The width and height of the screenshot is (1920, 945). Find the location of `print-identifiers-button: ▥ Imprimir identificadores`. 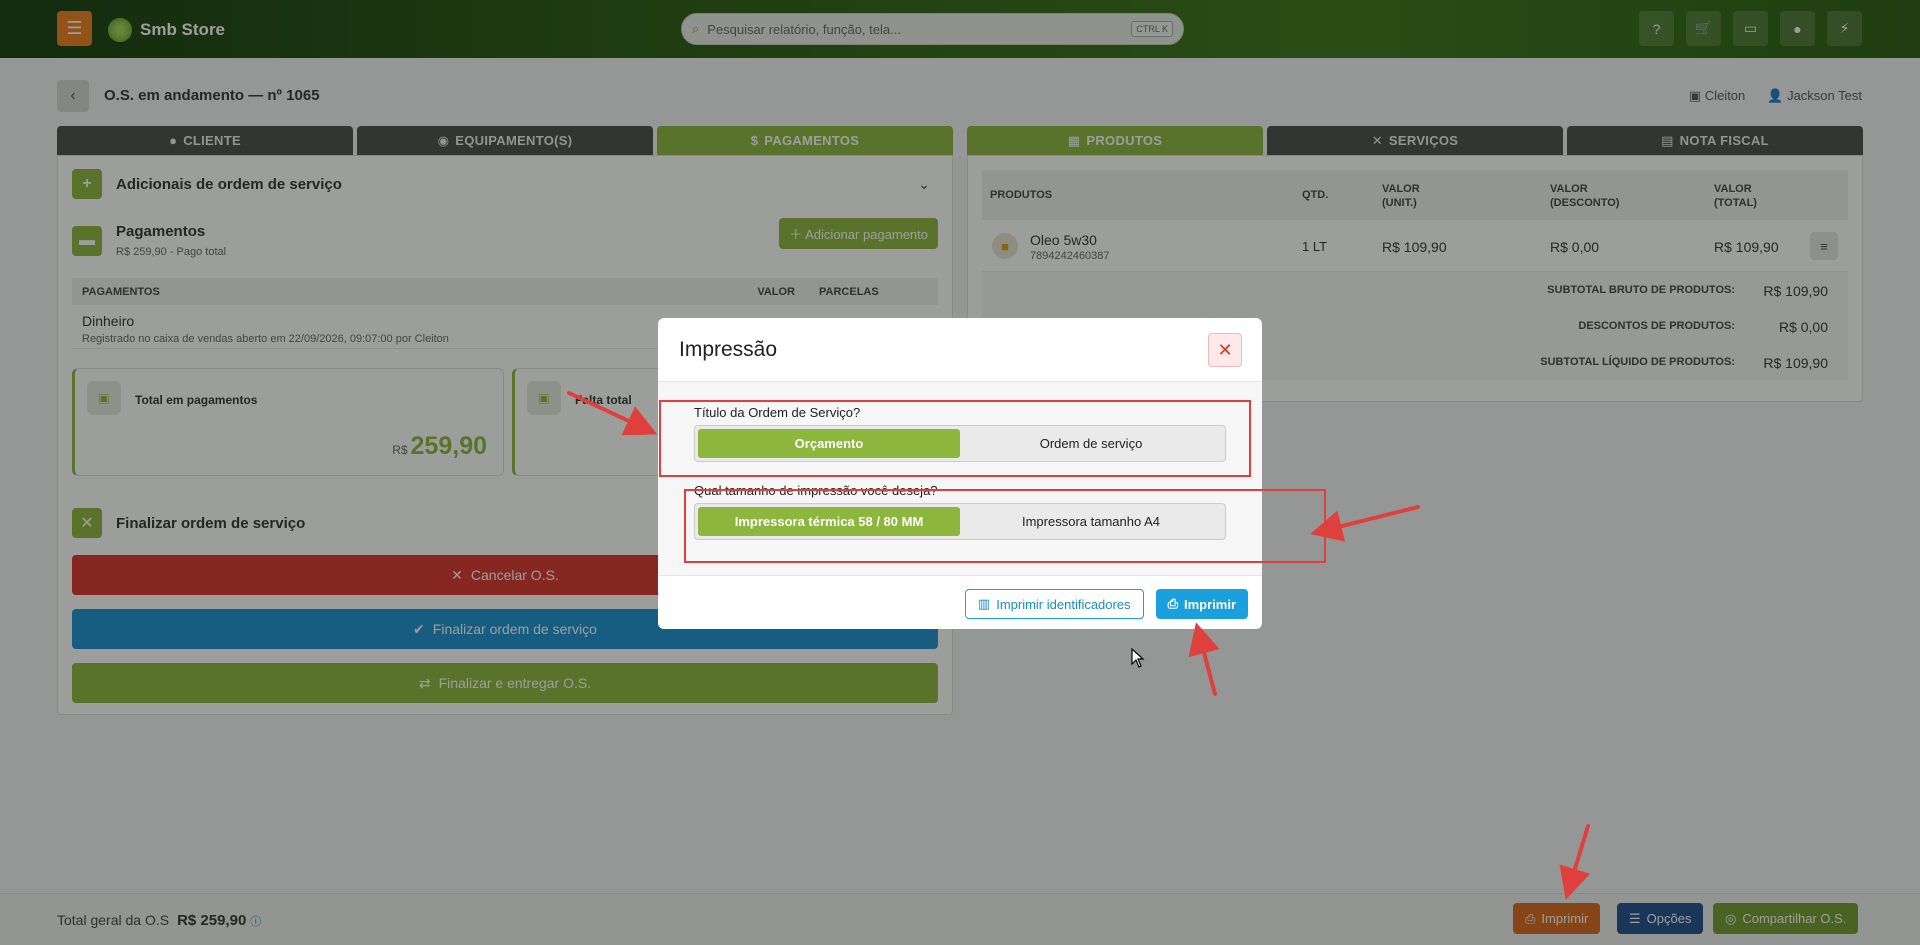

print-identifiers-button: ▥ Imprimir identificadores is located at coordinates (1054, 604).